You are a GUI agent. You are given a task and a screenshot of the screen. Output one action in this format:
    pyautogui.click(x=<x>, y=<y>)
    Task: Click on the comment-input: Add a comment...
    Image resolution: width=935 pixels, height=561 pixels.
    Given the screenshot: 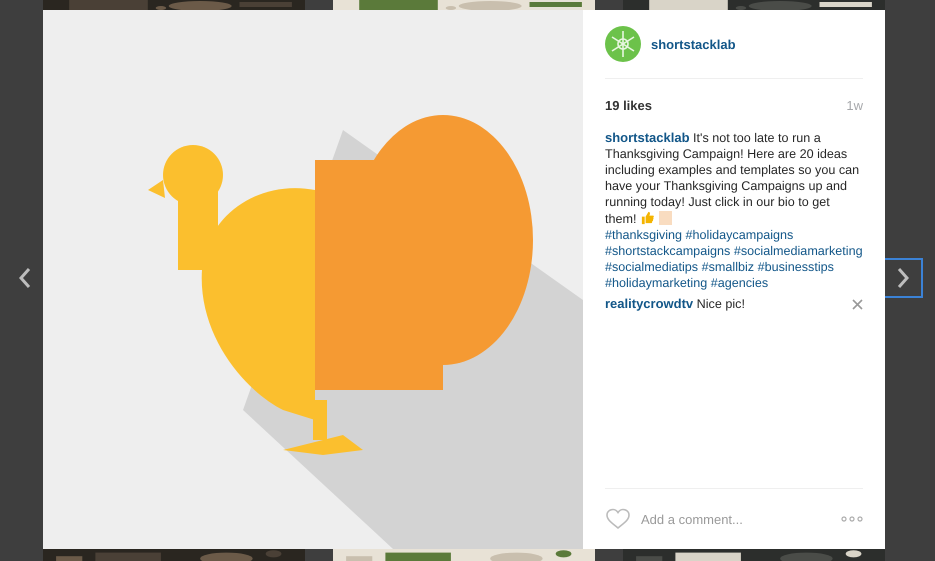 What is the action you would take?
    pyautogui.click(x=736, y=519)
    